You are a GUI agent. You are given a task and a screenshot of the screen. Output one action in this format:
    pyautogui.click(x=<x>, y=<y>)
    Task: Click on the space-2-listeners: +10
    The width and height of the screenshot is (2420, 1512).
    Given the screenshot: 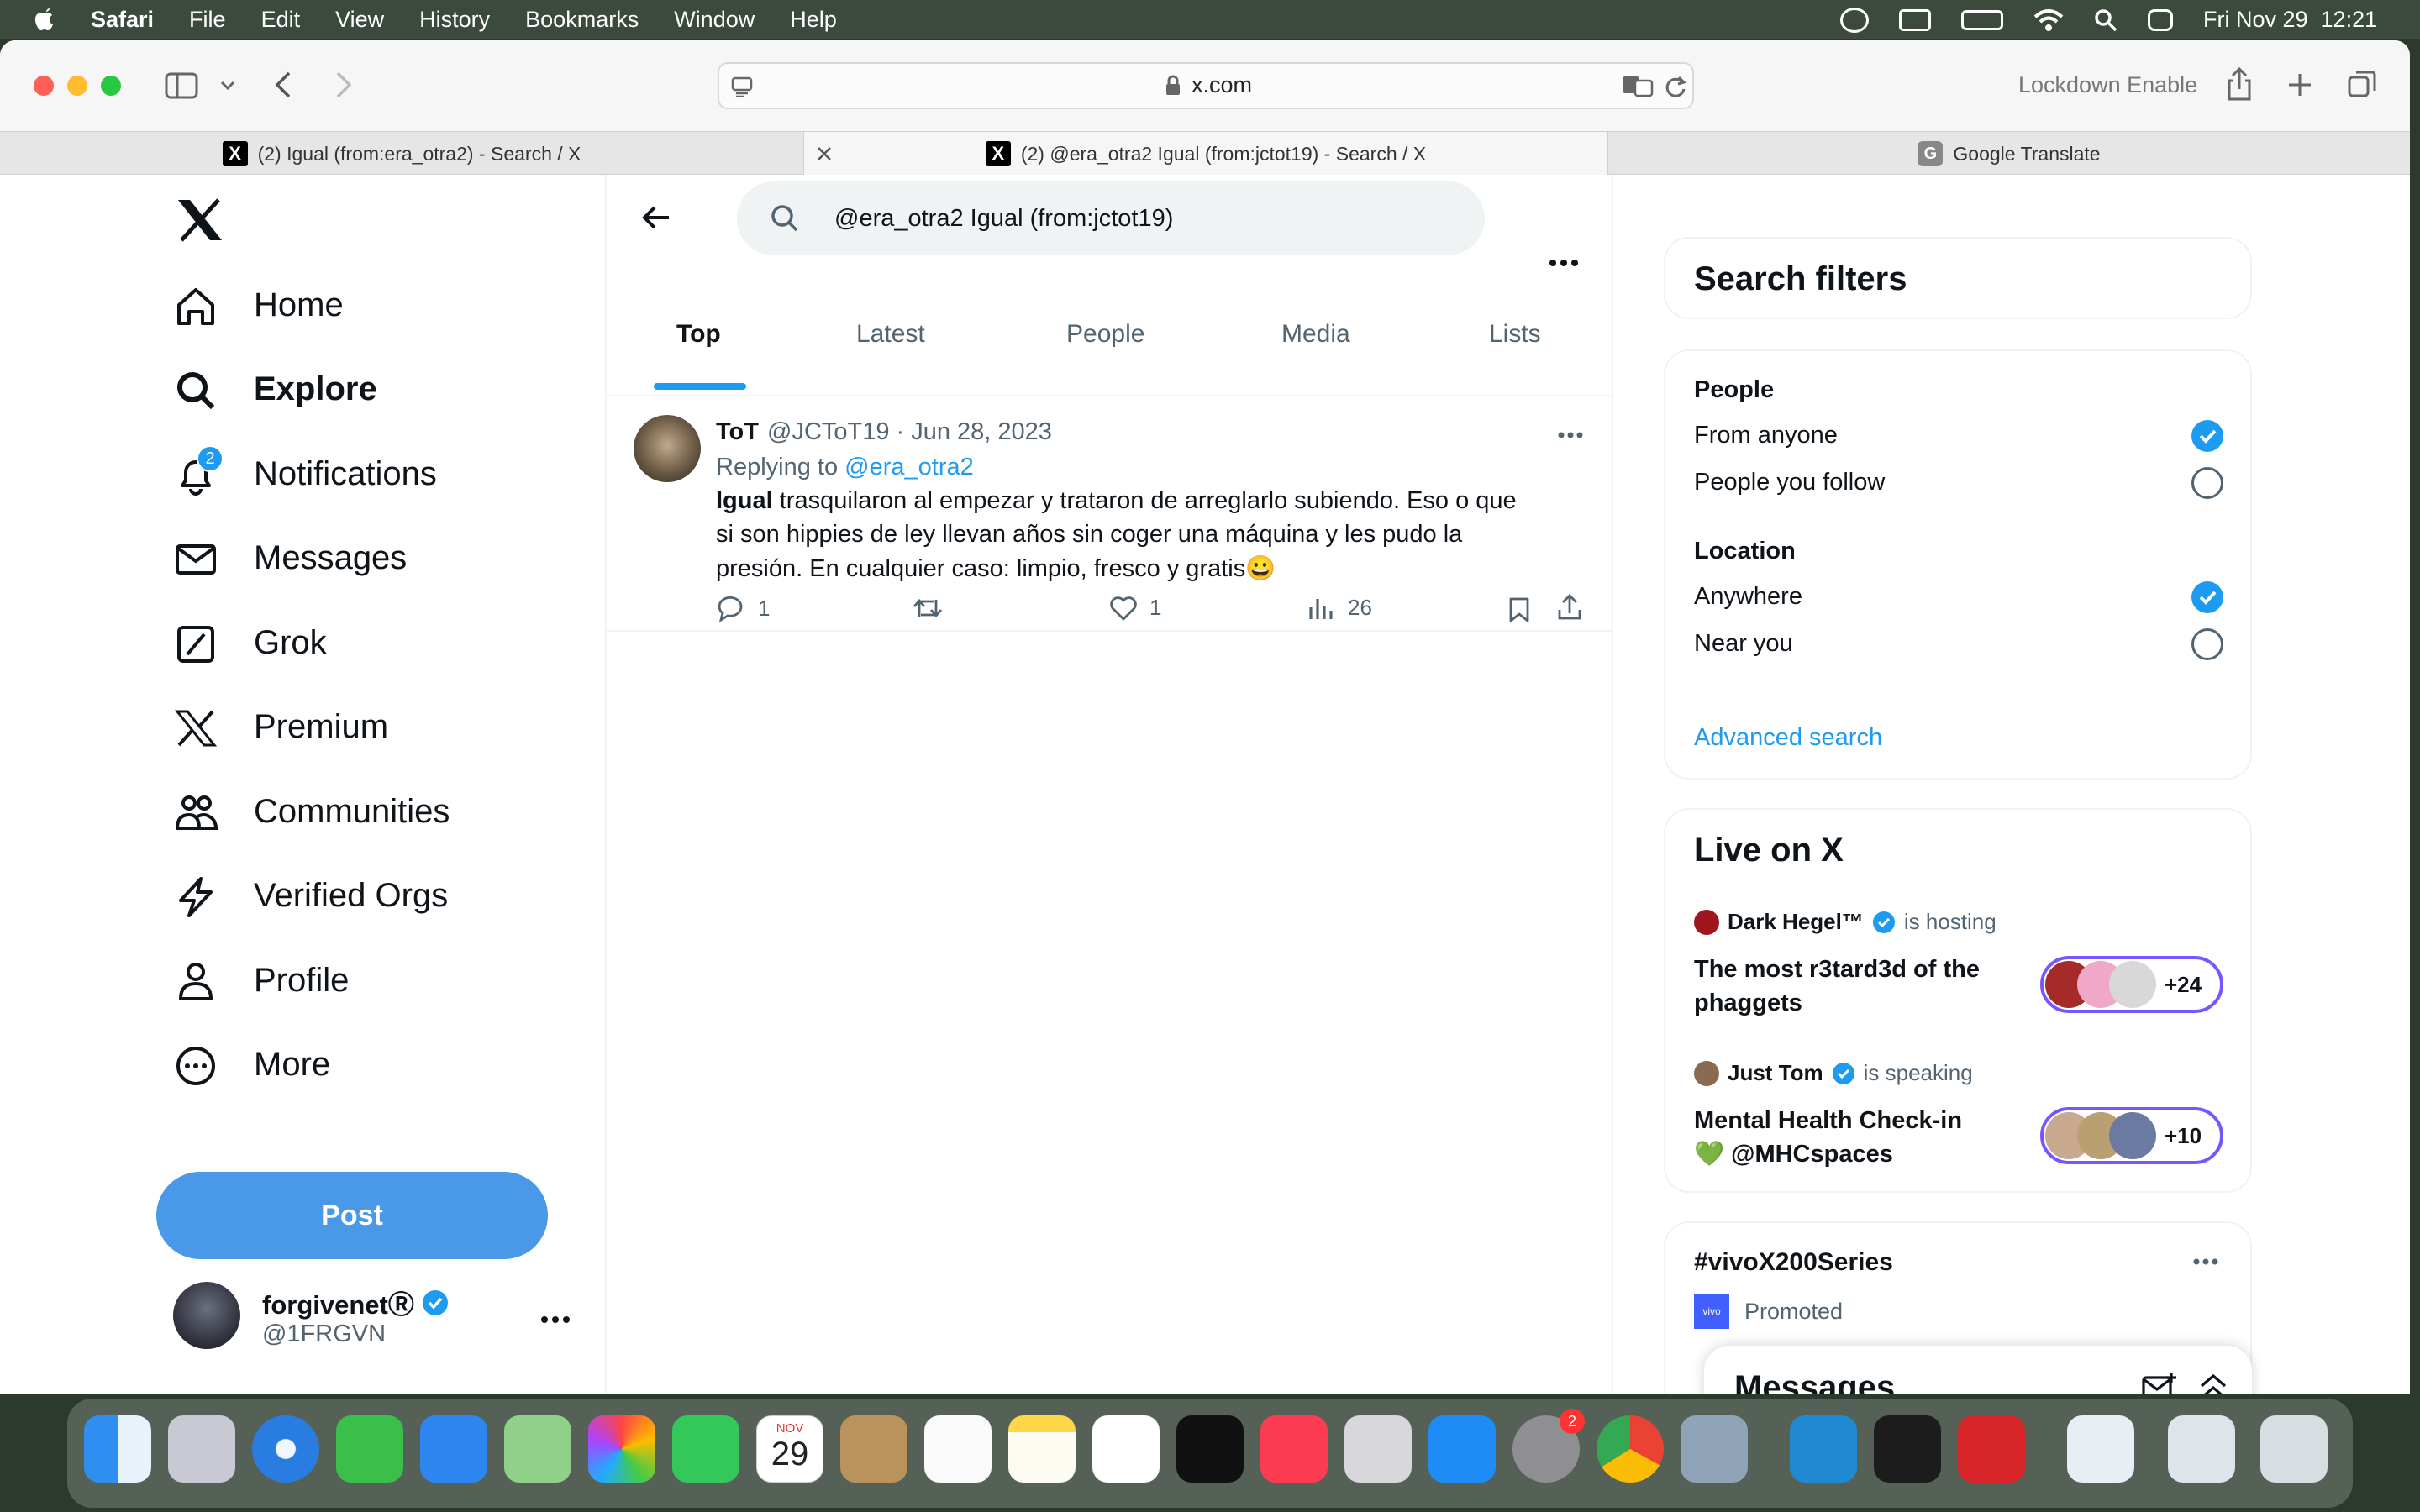 What is the action you would take?
    pyautogui.click(x=2131, y=1135)
    